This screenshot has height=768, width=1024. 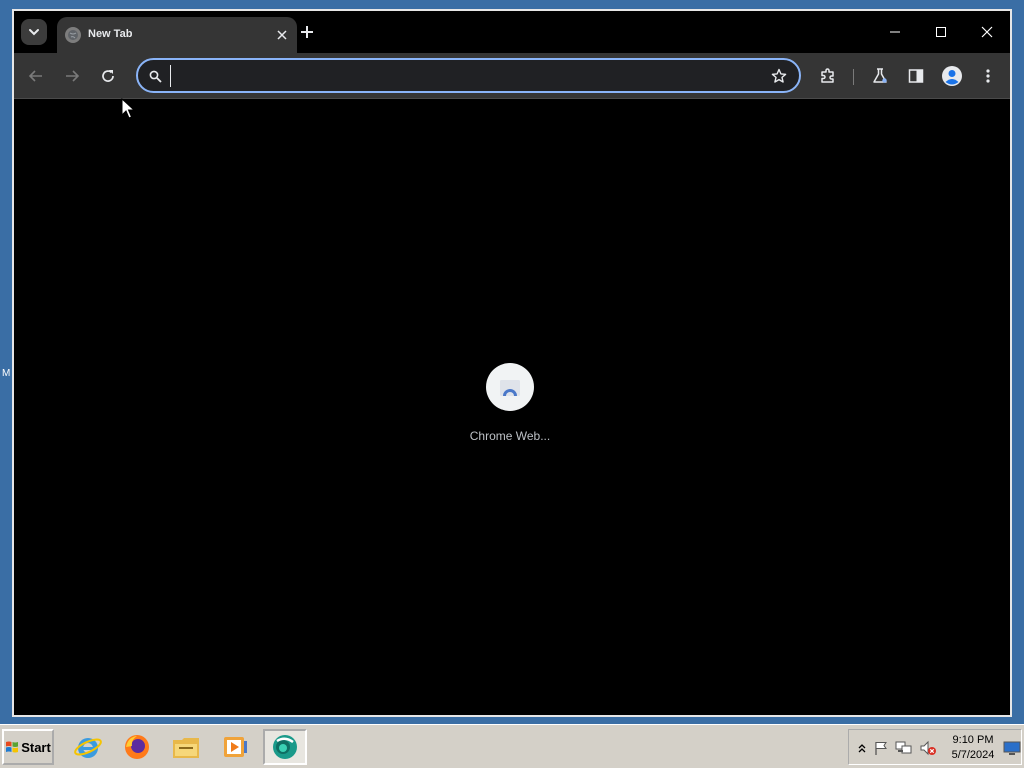 I want to click on plus-icon, so click(x=307, y=32).